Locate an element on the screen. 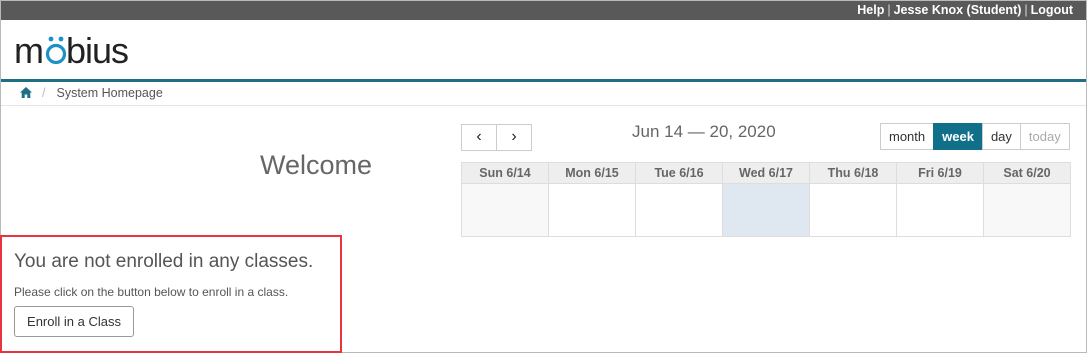 This screenshot has width=1087, height=353. enroll-in-class-button: Enroll in a Class is located at coordinates (74, 321).